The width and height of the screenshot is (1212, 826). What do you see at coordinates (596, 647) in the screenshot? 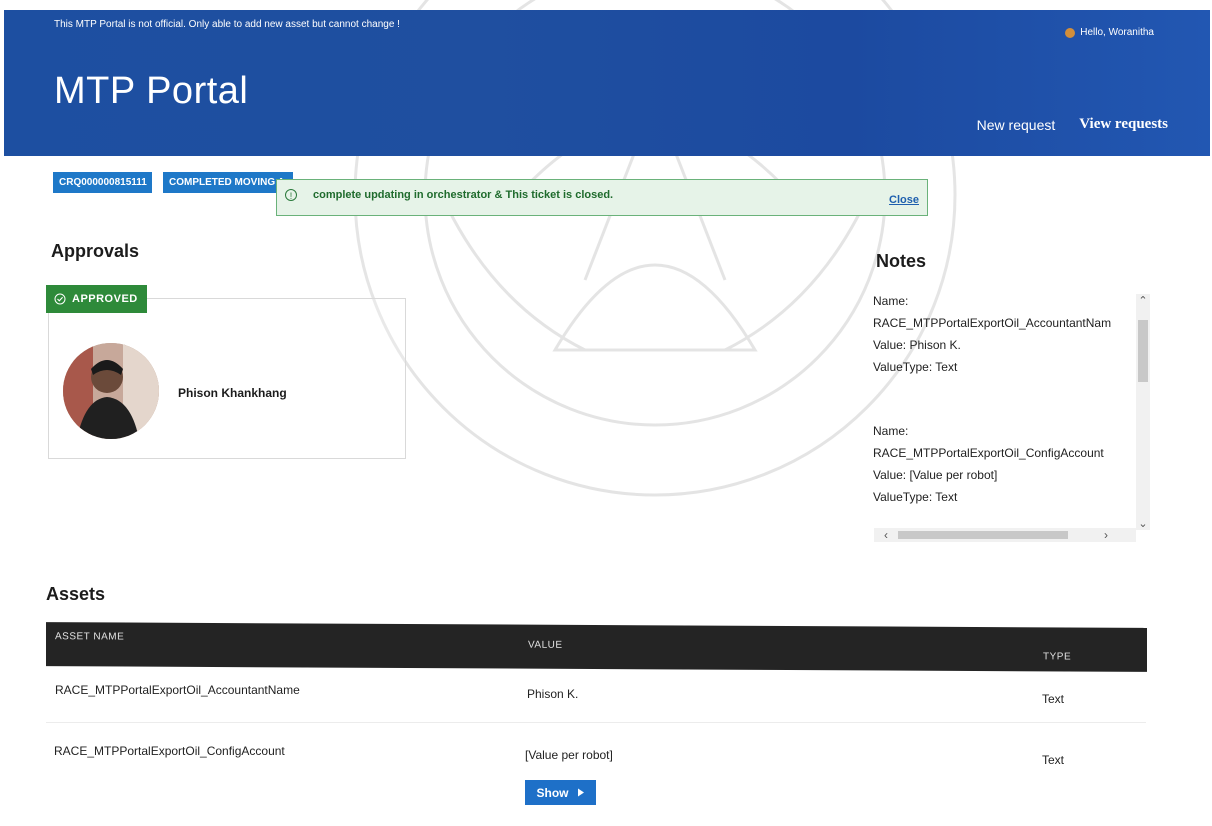
I see `assets-table-header: ASSET NAME VALUE TYPE` at bounding box center [596, 647].